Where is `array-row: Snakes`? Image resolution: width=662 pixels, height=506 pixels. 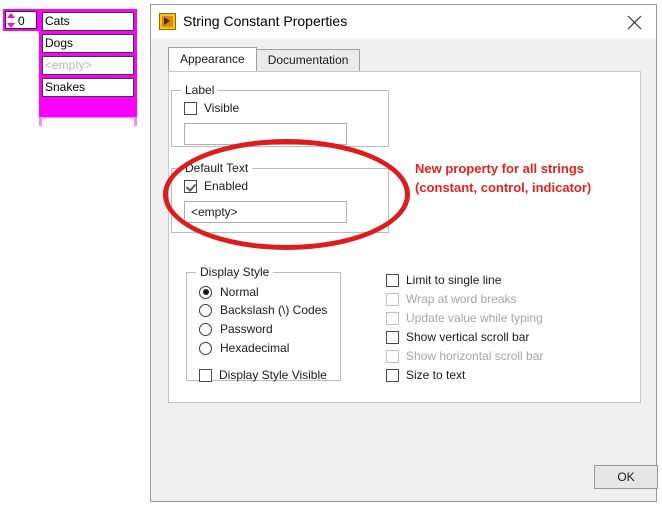
array-row: Snakes is located at coordinates (88, 87).